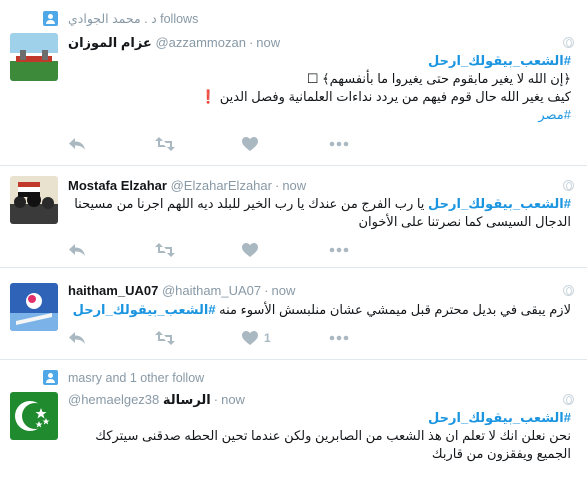  Describe the element at coordinates (136, 377) in the screenshot. I see `follow-context-text: masry and 1 other follow` at that location.